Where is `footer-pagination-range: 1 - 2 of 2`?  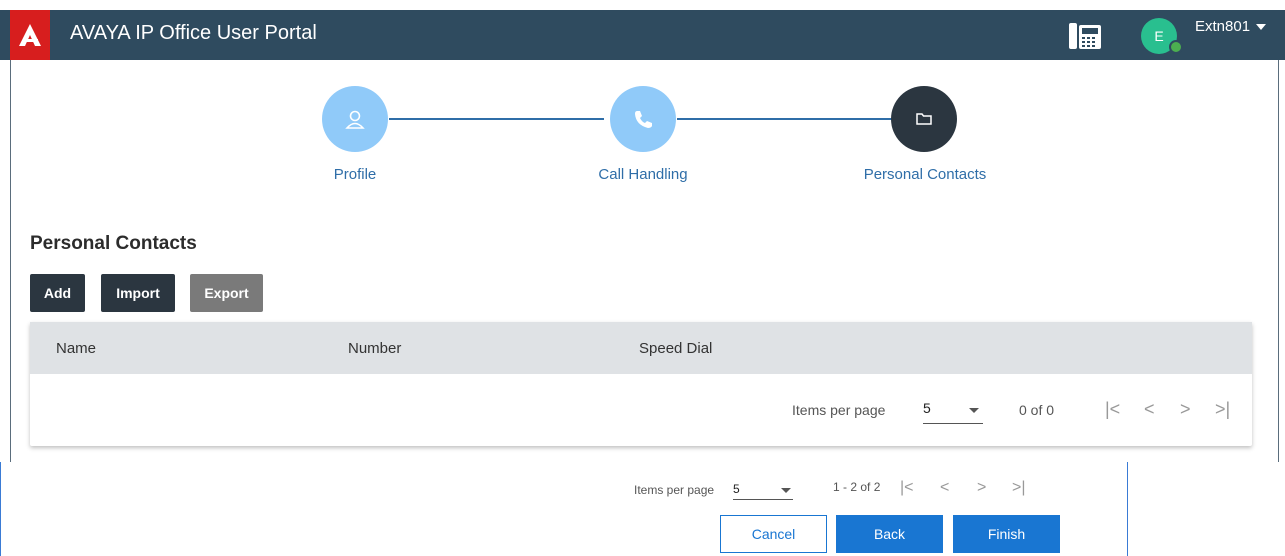
footer-pagination-range: 1 - 2 of 2 is located at coordinates (857, 487).